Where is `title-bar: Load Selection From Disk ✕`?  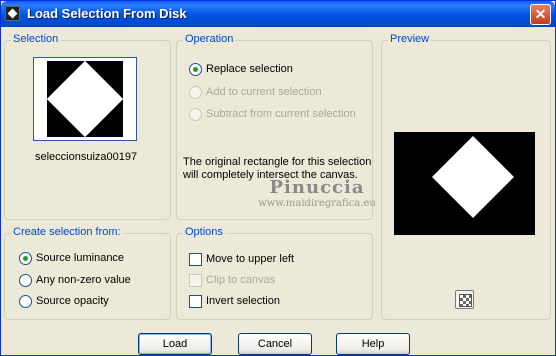
title-bar: Load Selection From Disk ✕ is located at coordinates (278, 14).